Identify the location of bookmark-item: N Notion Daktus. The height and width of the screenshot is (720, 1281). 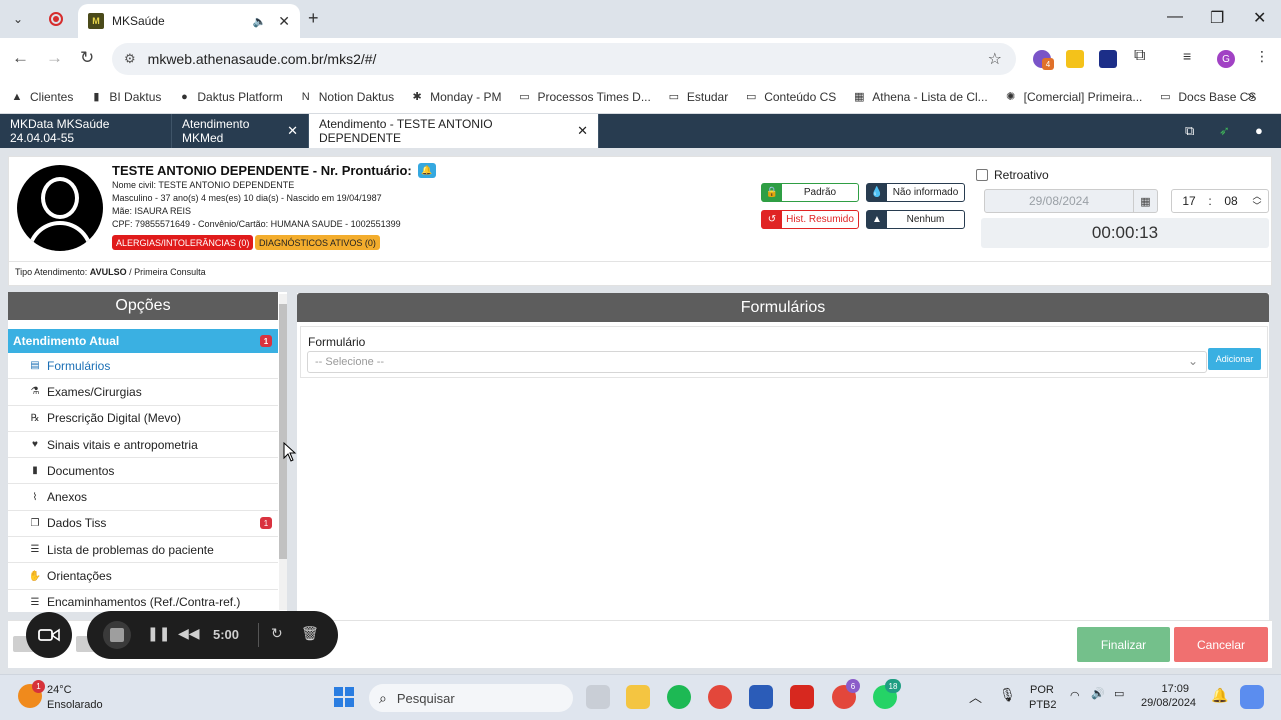
(346, 97).